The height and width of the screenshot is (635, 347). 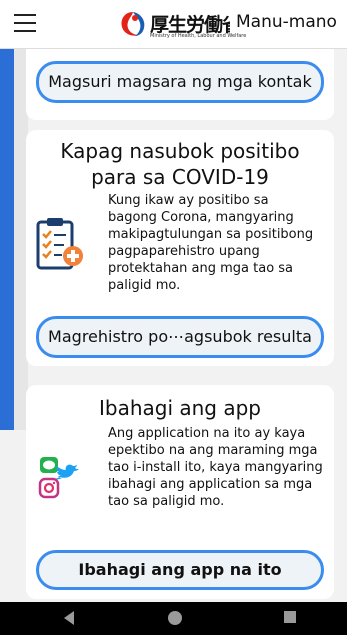 What do you see at coordinates (286, 22) in the screenshot?
I see `language-label: Manu-mano` at bounding box center [286, 22].